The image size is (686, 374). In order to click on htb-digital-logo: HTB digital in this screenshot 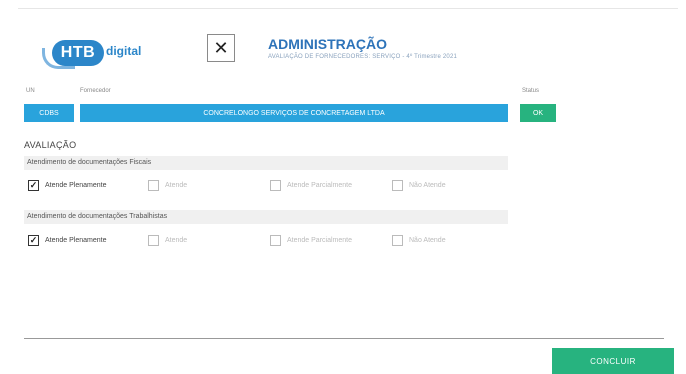, I will do `click(94, 55)`.